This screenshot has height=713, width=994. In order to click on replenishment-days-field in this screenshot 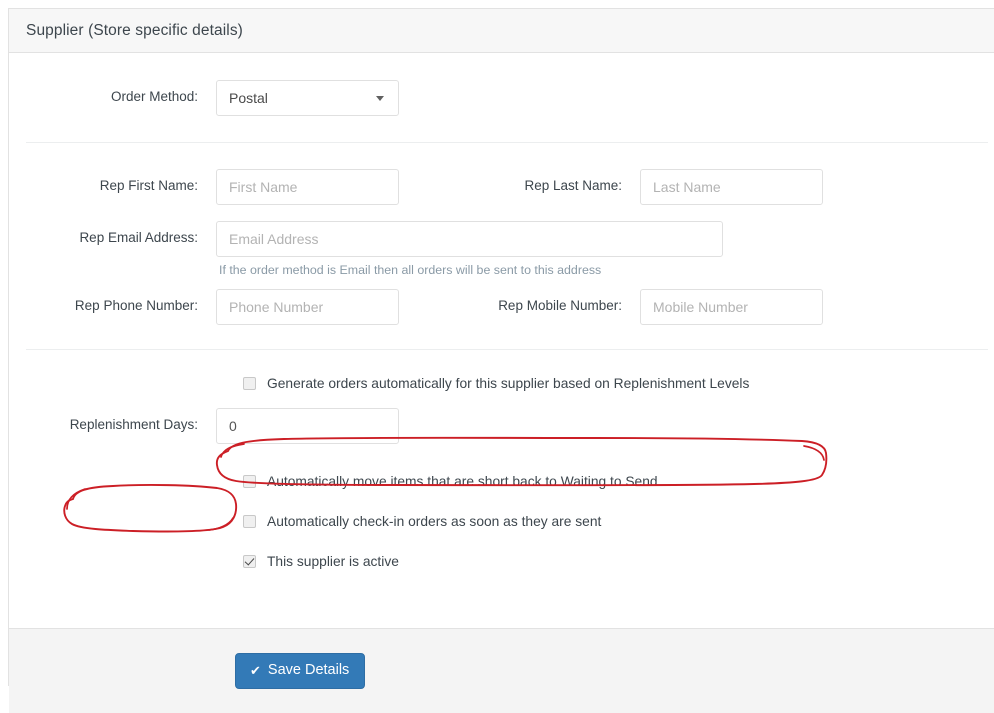, I will do `click(307, 426)`.